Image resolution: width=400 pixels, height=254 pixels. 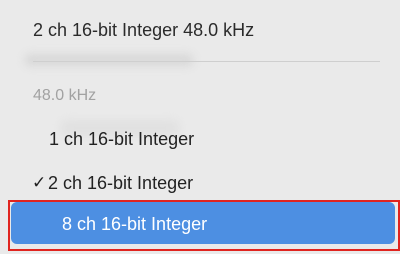 What do you see at coordinates (135, 224) in the screenshot?
I see `menu-item-label: 8 ch 16-bit Integer` at bounding box center [135, 224].